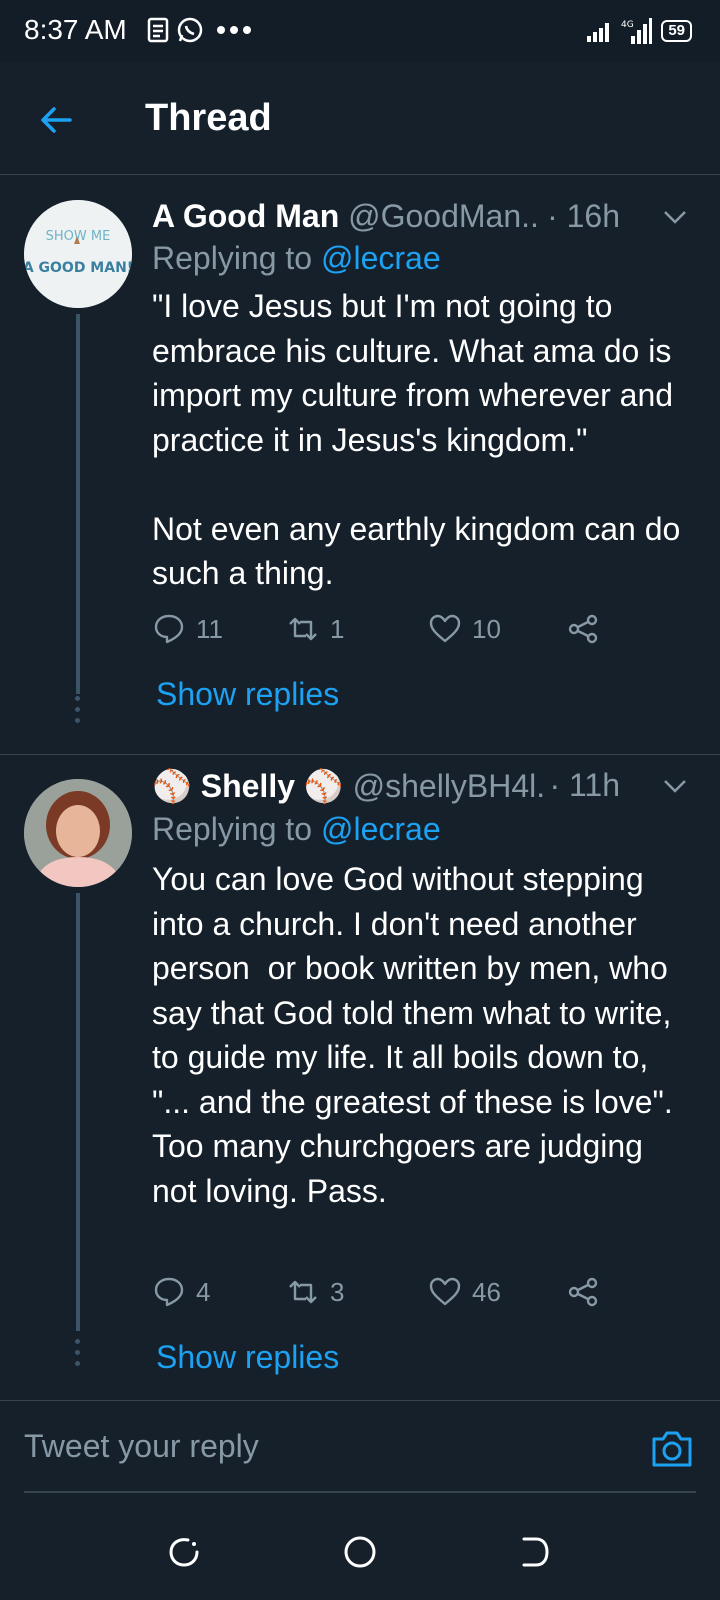 This screenshot has height=1600, width=720. I want to click on reply-composer, so click(360, 1449).